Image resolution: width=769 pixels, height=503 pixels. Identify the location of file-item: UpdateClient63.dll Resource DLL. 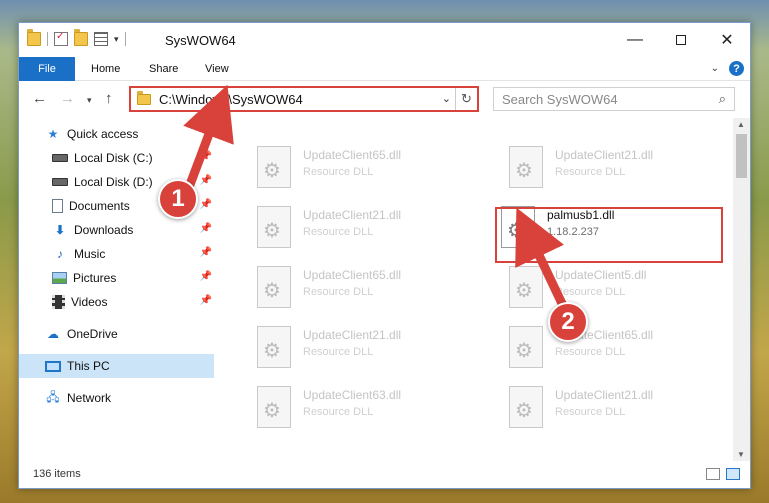
(345, 408).